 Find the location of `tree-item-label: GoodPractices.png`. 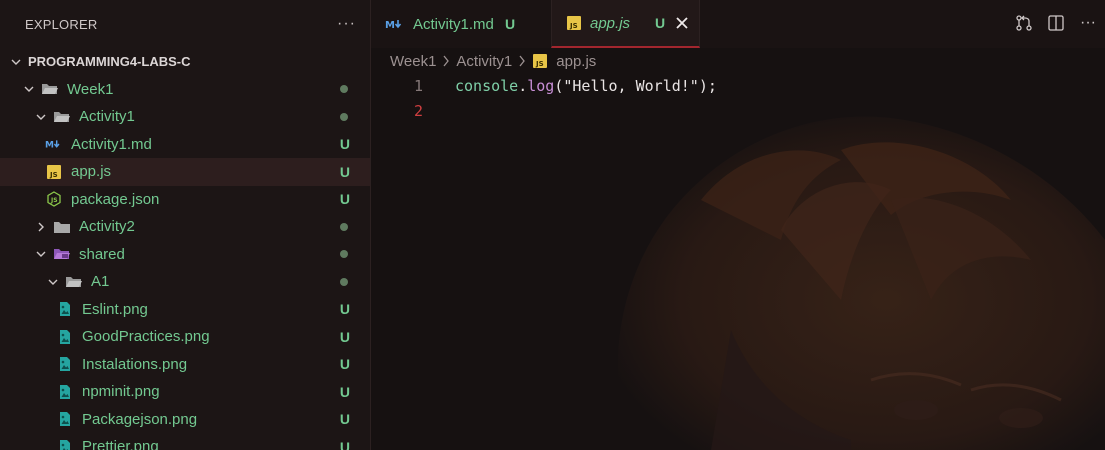

tree-item-label: GoodPractices.png is located at coordinates (146, 337).